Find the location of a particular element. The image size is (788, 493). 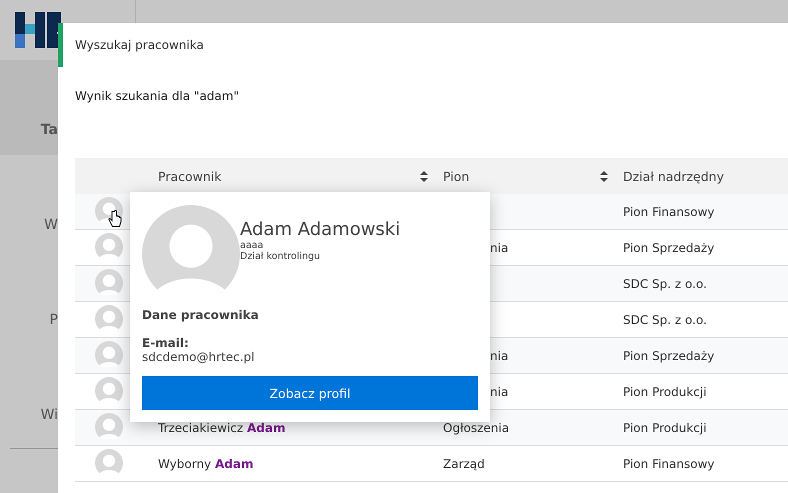

table-cell: Ogłoszenia is located at coordinates (476, 427).